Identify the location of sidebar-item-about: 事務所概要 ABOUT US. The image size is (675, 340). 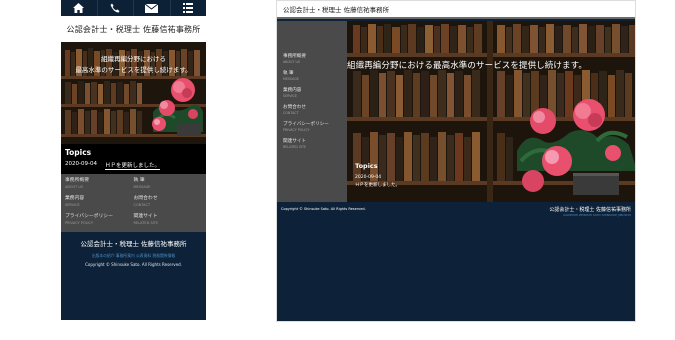
(315, 59).